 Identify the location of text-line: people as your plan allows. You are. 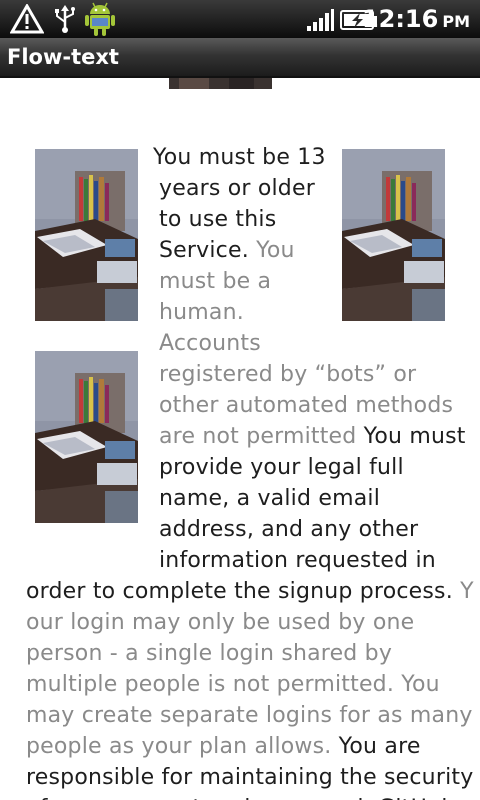
(223, 746).